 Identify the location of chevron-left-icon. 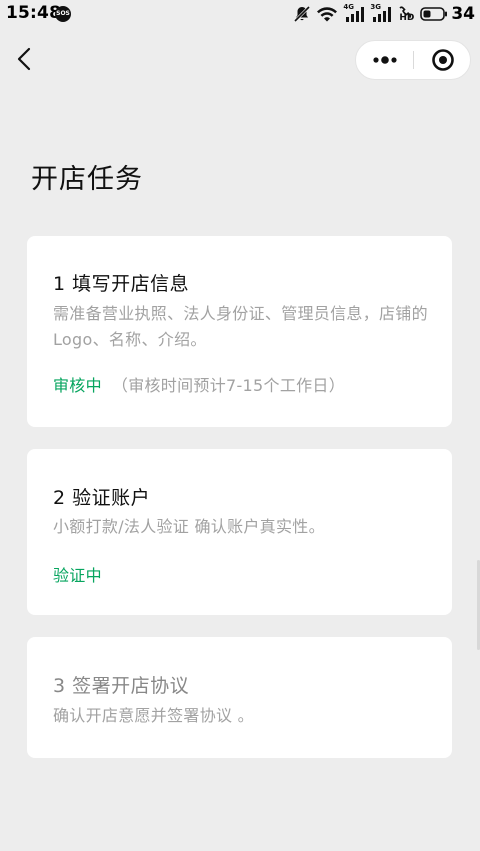
(24, 59).